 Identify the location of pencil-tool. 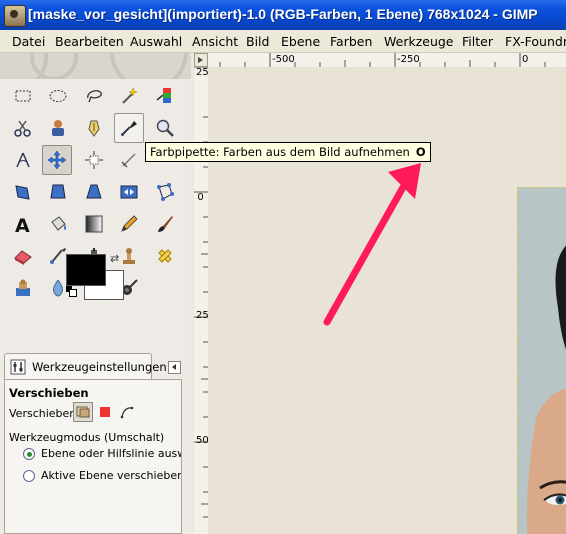
(129, 224).